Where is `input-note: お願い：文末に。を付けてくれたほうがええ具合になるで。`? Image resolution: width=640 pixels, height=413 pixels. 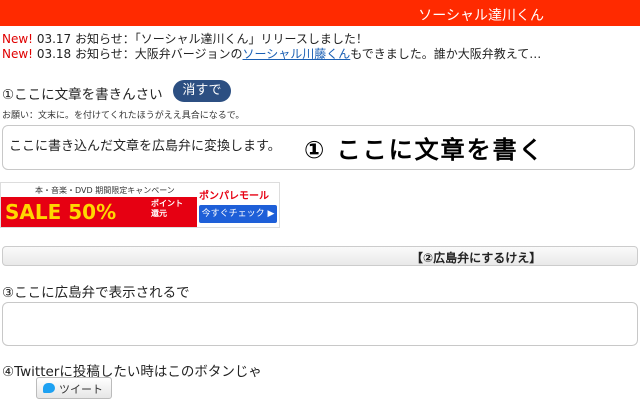
input-note: お願い：文末に。を付けてくれたほうがええ具合になるで。 is located at coordinates (123, 116).